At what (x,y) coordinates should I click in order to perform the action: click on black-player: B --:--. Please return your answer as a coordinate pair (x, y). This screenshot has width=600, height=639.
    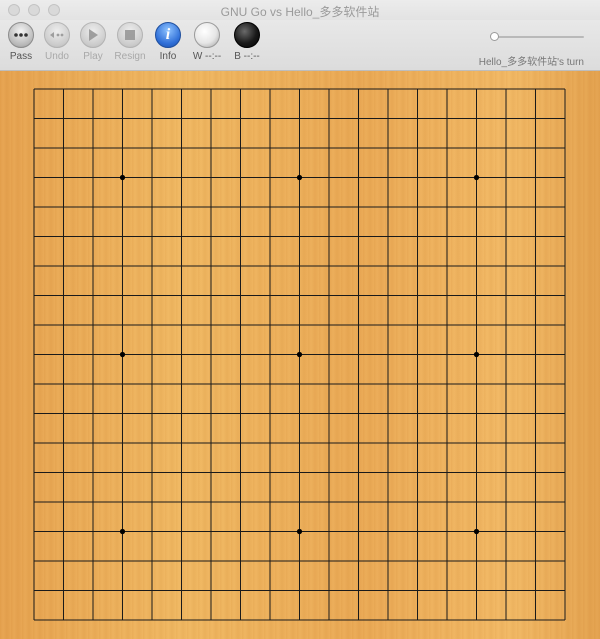
    Looking at the image, I should click on (247, 42).